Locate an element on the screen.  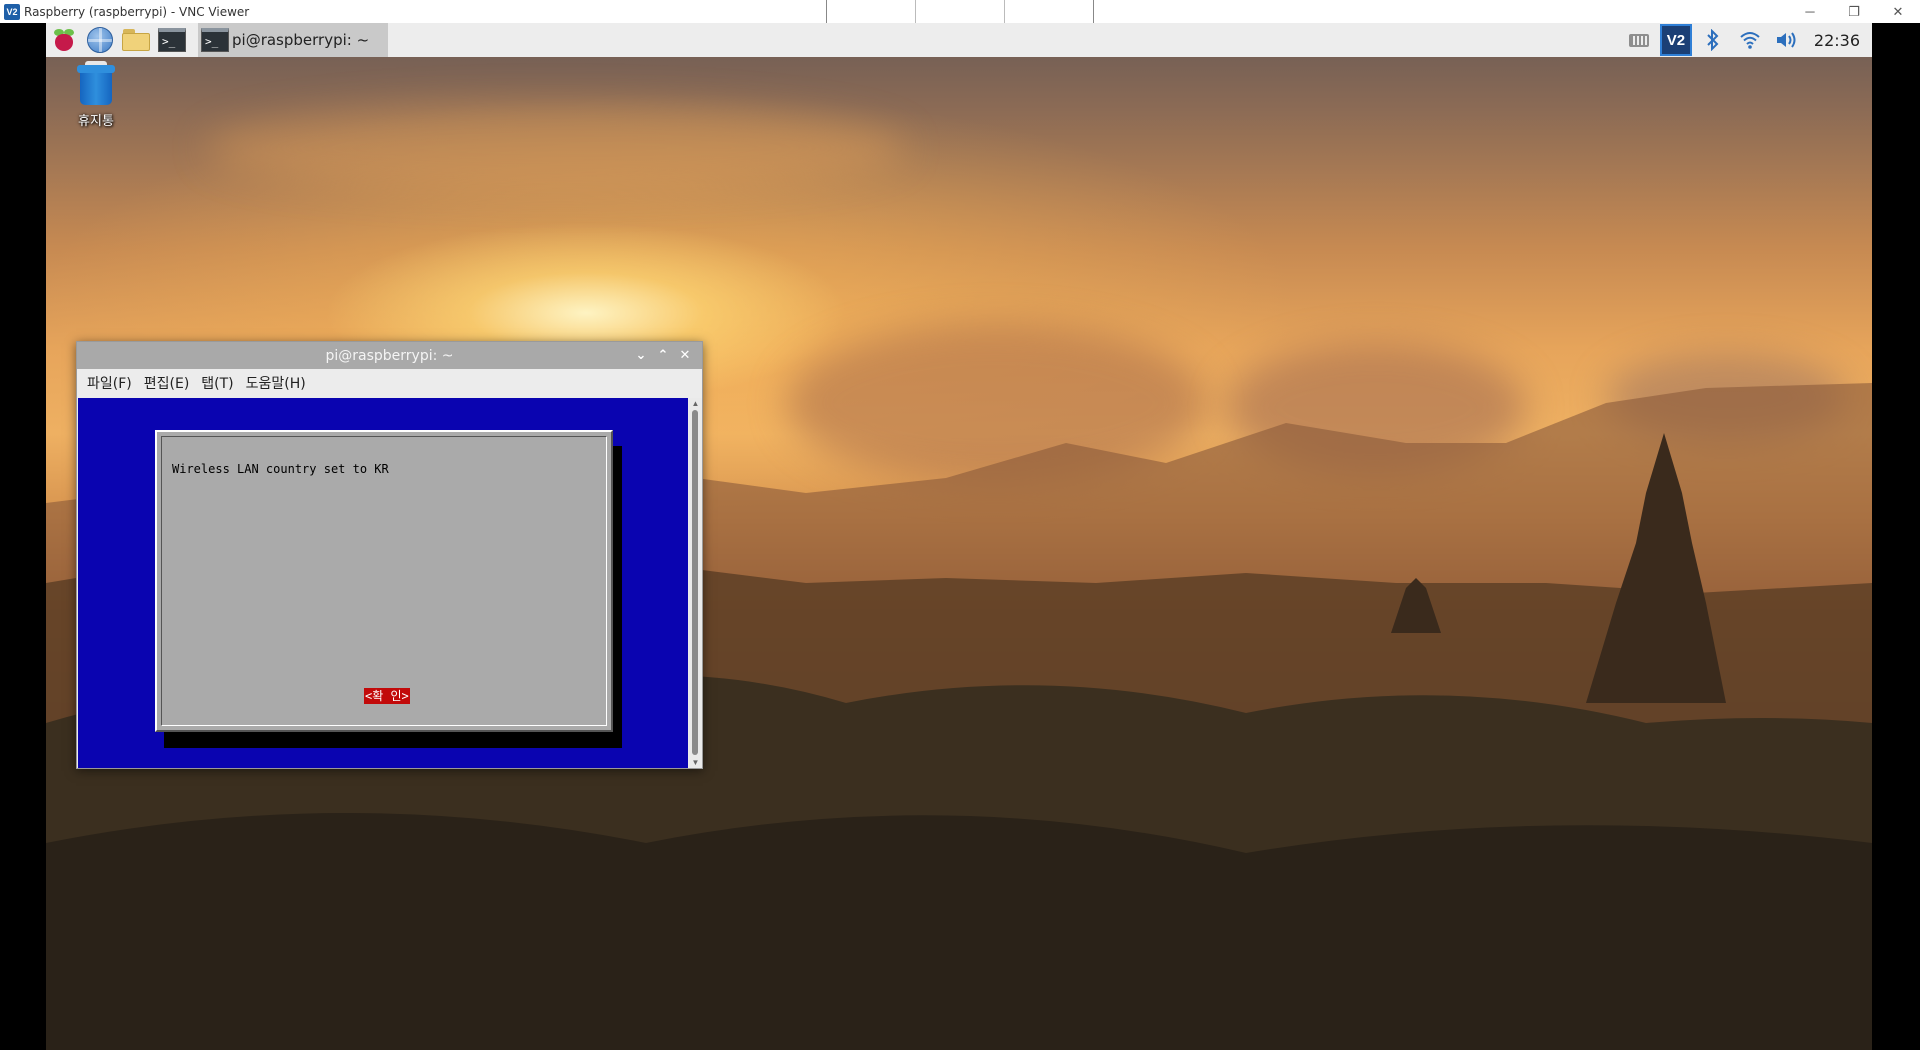
taskbar-terminal-window: >_ pi@raspberrypi: ~ is located at coordinates (293, 40).